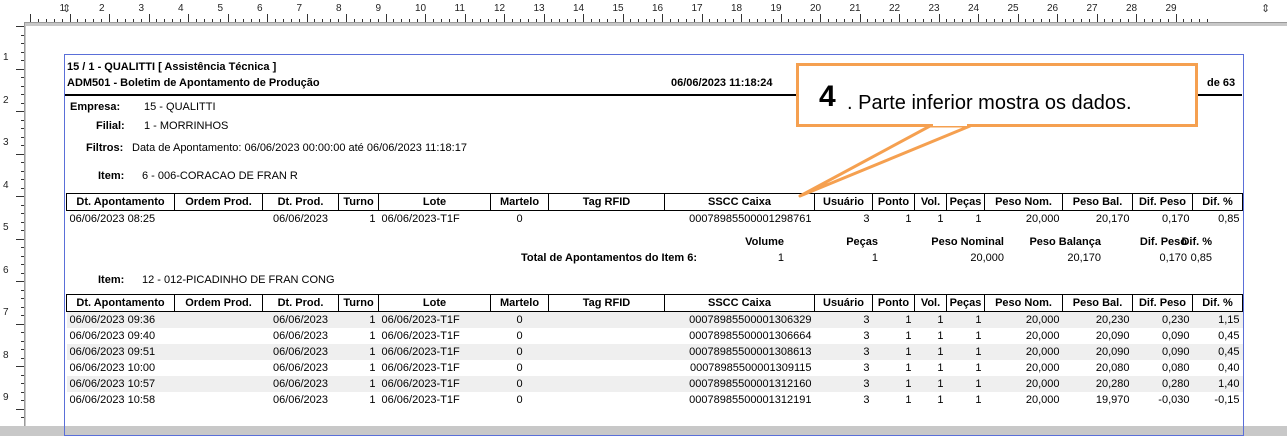  What do you see at coordinates (827, 96) in the screenshot?
I see `callout-number: 4` at bounding box center [827, 96].